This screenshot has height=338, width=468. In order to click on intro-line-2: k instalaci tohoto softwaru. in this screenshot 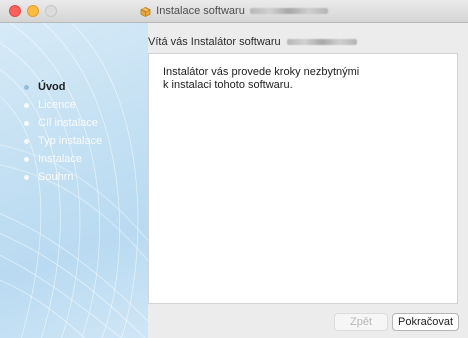, I will do `click(228, 85)`.